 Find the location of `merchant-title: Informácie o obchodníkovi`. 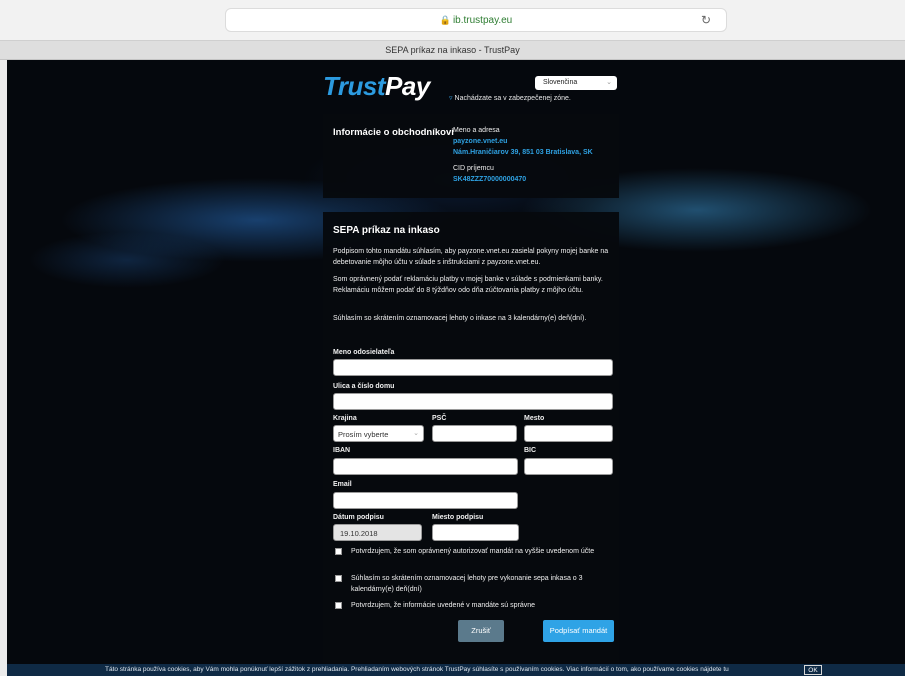

merchant-title: Informácie o obchodníkovi is located at coordinates (393, 132).